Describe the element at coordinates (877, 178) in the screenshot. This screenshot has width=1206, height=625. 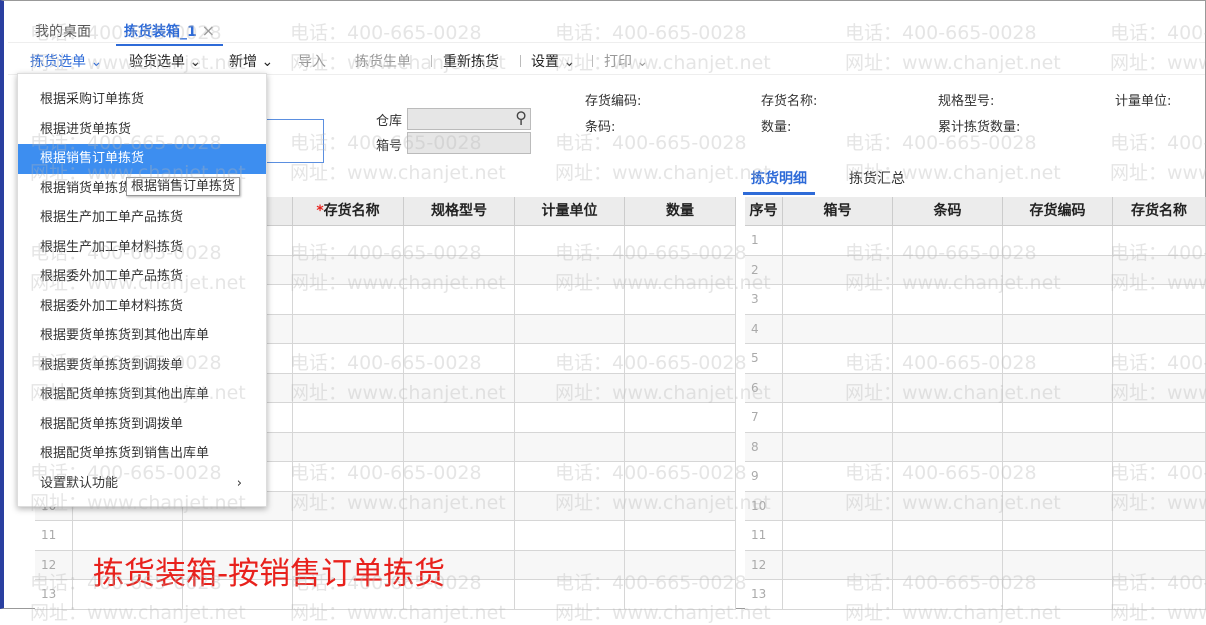
I see `tab-pick-summary: 拣货汇总` at that location.